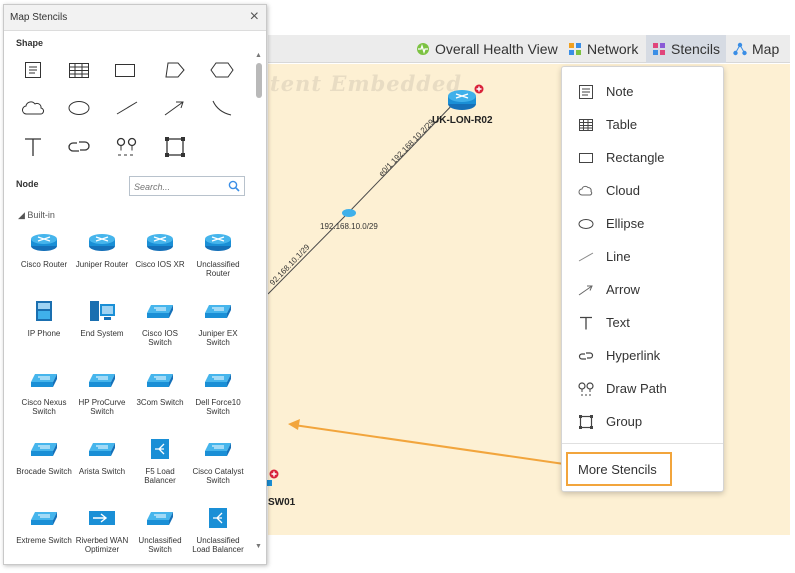 The image size is (795, 573). What do you see at coordinates (686, 49) in the screenshot?
I see `toolbar-stencils: Stencils` at bounding box center [686, 49].